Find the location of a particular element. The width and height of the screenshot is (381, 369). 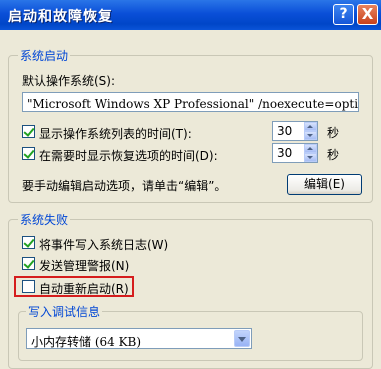

show-recovery-value: 30 is located at coordinates (285, 153).